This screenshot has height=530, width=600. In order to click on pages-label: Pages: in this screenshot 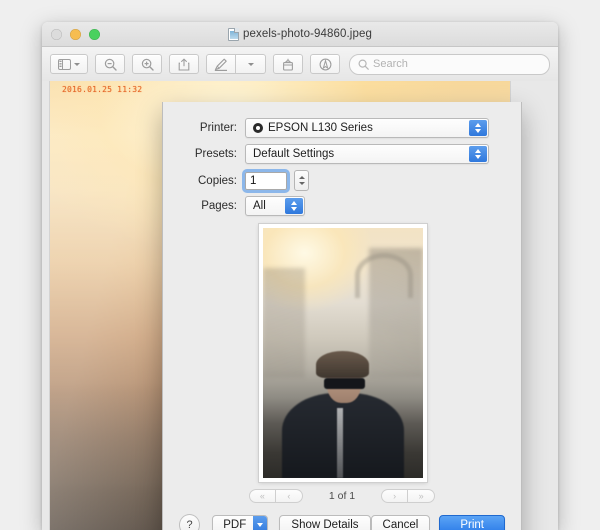, I will do `click(219, 206)`.